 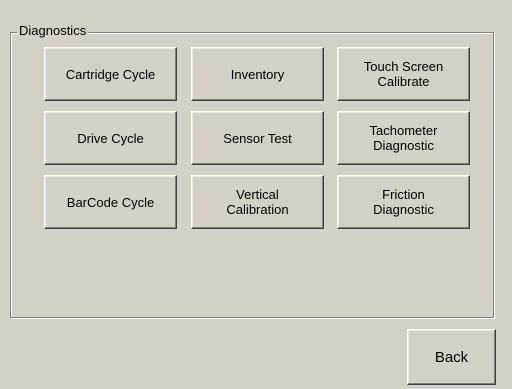 I want to click on friction-diagnostic-label: Friction Diagnostic, so click(x=403, y=202).